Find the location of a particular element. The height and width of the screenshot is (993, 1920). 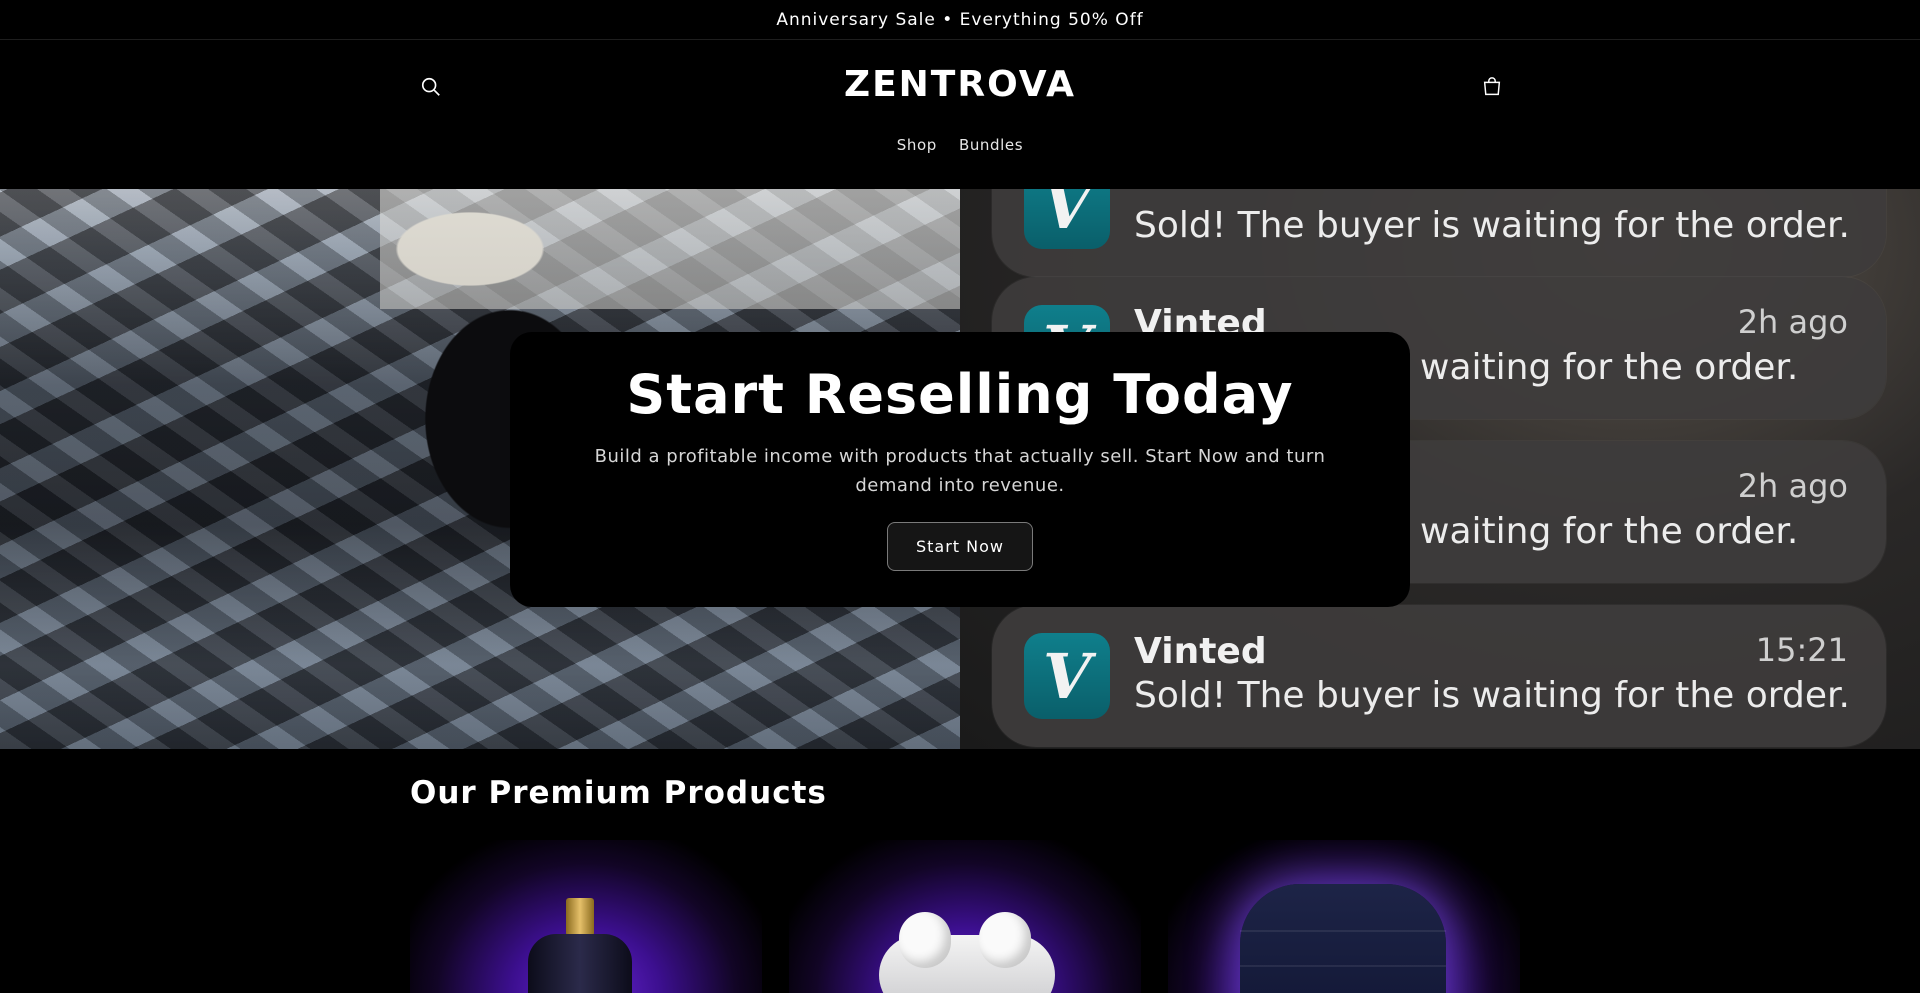

product-card-jacket is located at coordinates (1344, 916).